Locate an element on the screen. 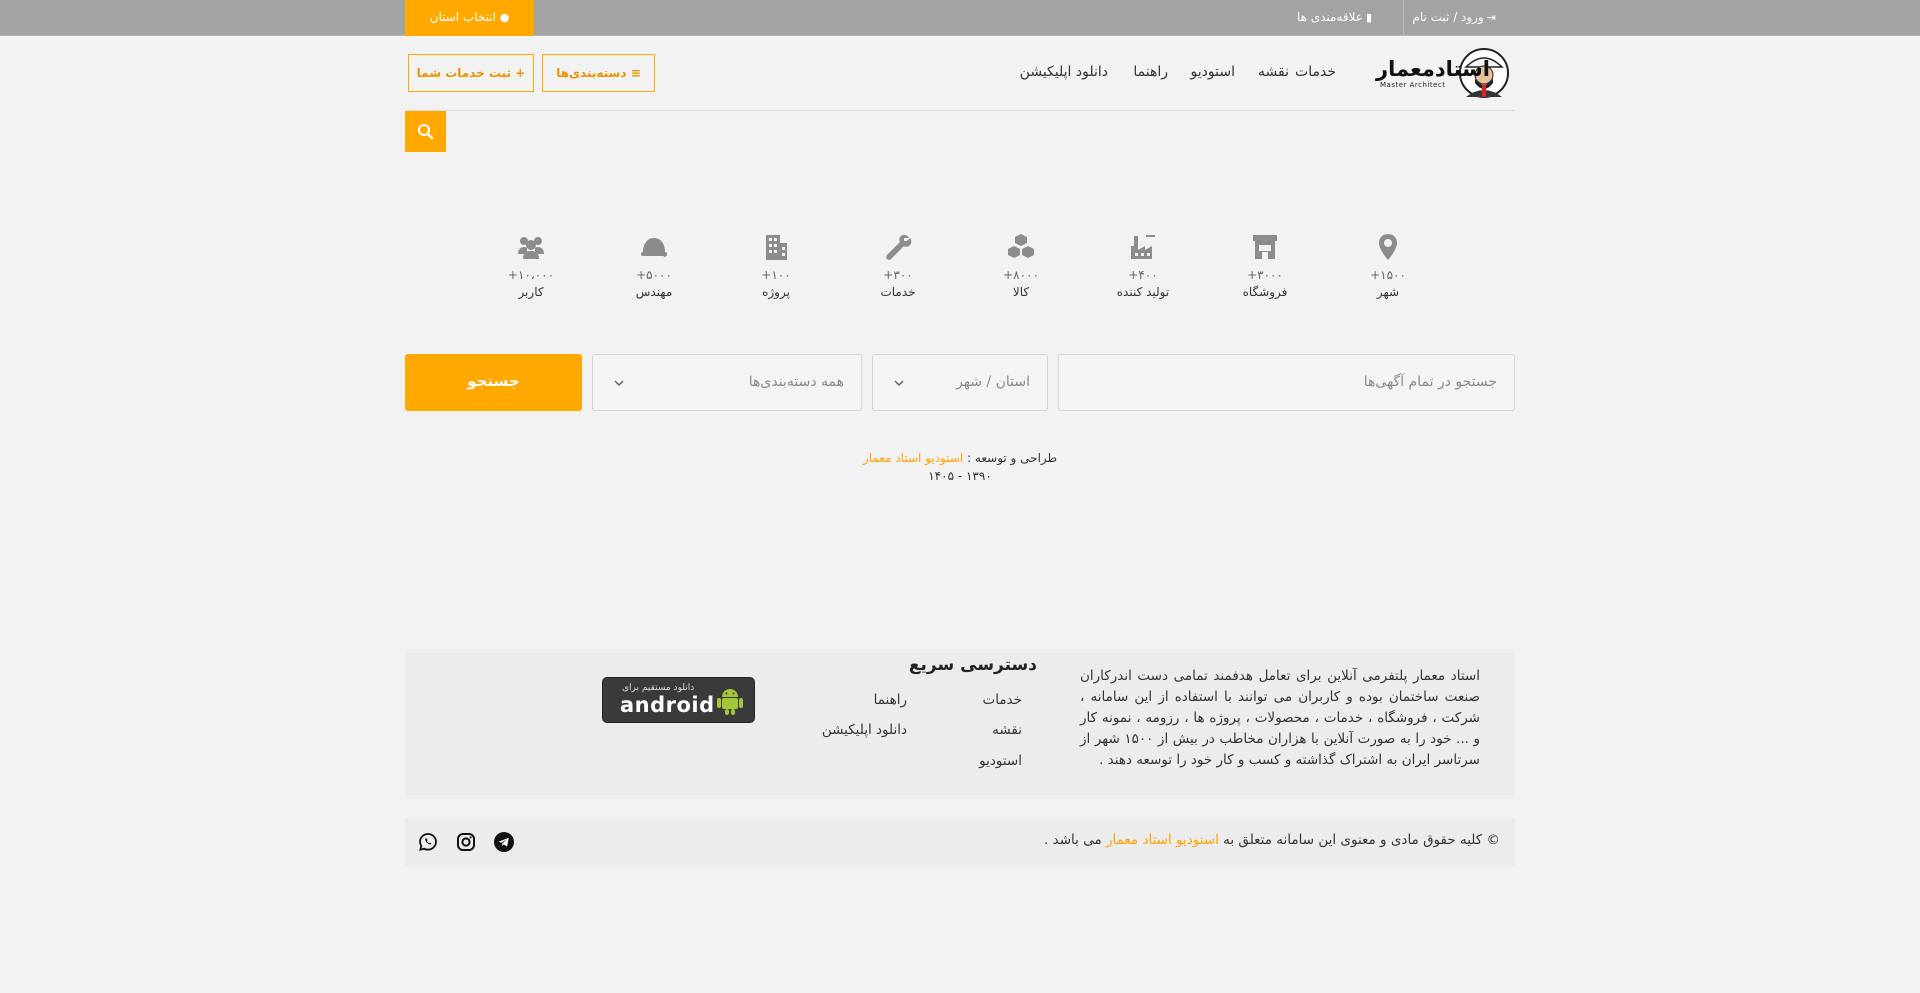 The image size is (1920, 993). stat-goods: +۸۰۰۰ کالا is located at coordinates (1021, 265).